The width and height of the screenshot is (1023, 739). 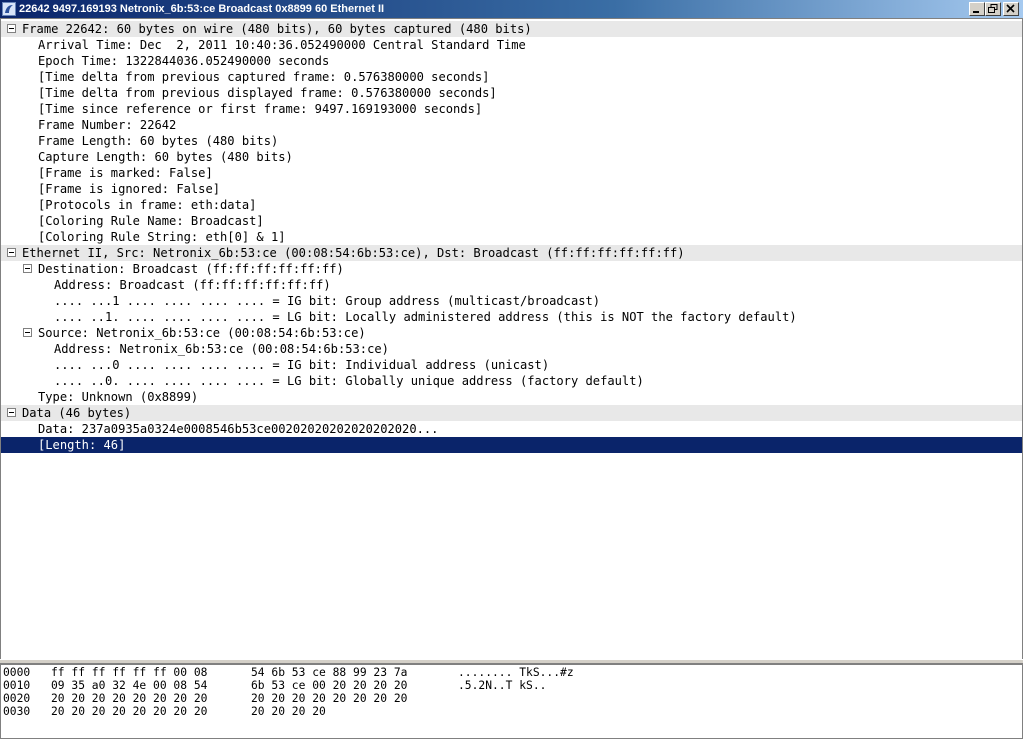 I want to click on minimize-button, so click(x=977, y=9).